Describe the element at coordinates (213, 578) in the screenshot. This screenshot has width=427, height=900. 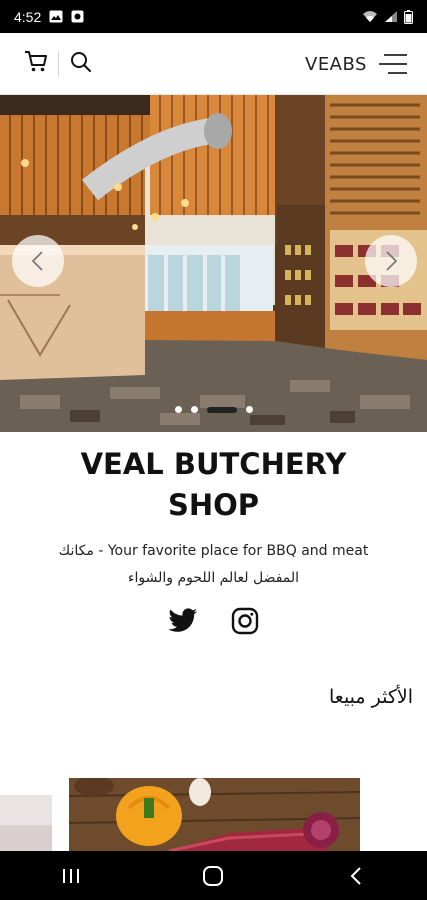
I see `subtitle-line-2: المفضل لعالم اللحوم والشواء` at that location.